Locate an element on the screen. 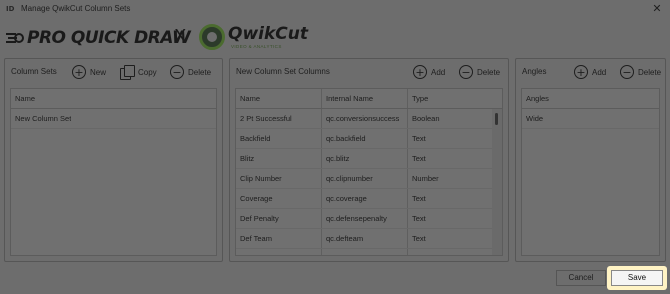  column-set-name-cell: New Column Set is located at coordinates (43, 118).